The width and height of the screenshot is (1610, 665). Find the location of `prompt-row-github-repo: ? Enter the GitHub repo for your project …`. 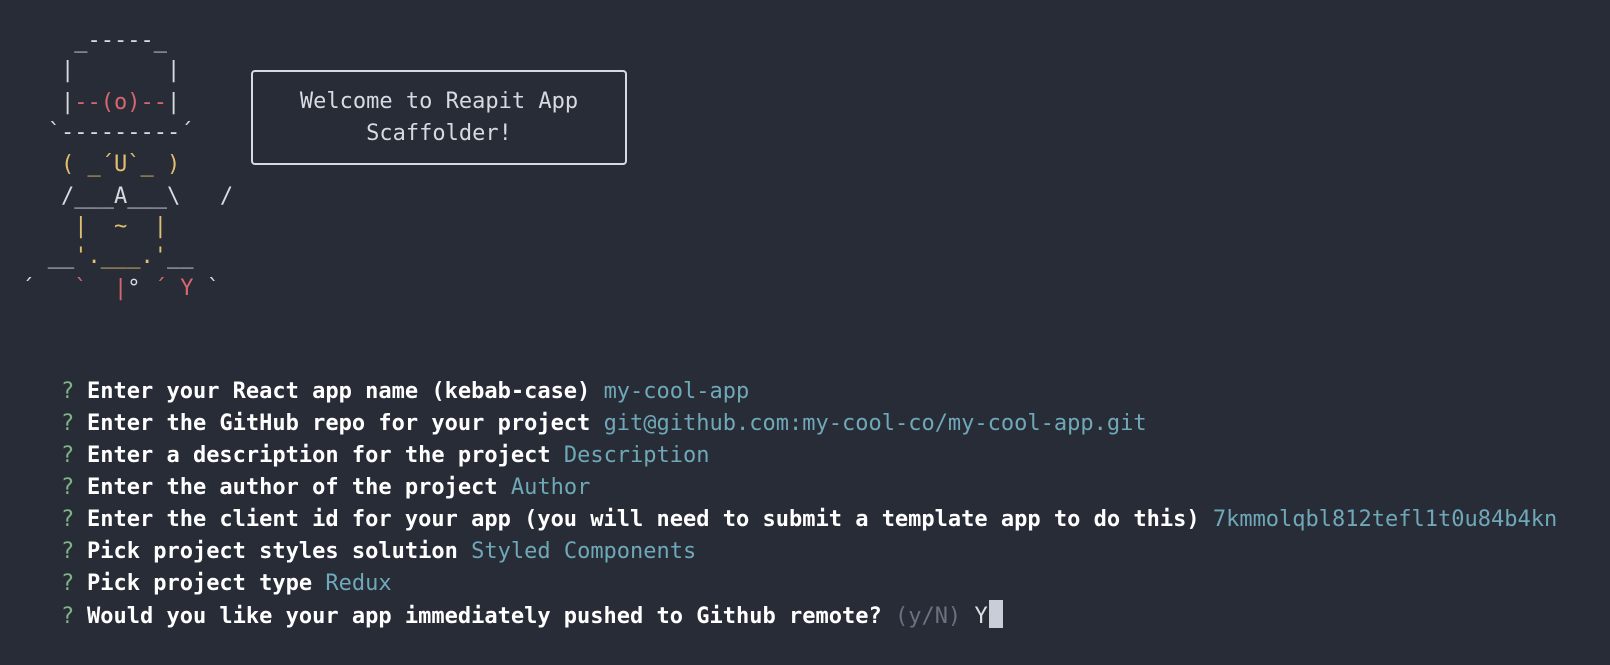

prompt-row-github-repo: ? Enter the GitHub repo for your project … is located at coordinates (577, 406).